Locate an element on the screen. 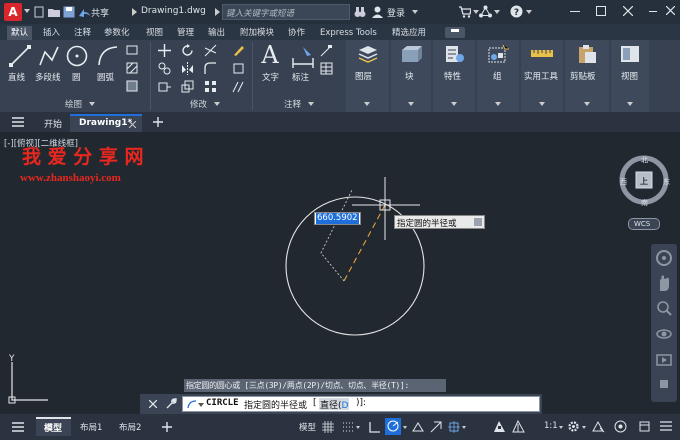 The image size is (680, 440). tab-express-tools: Express Tools is located at coordinates (348, 33).